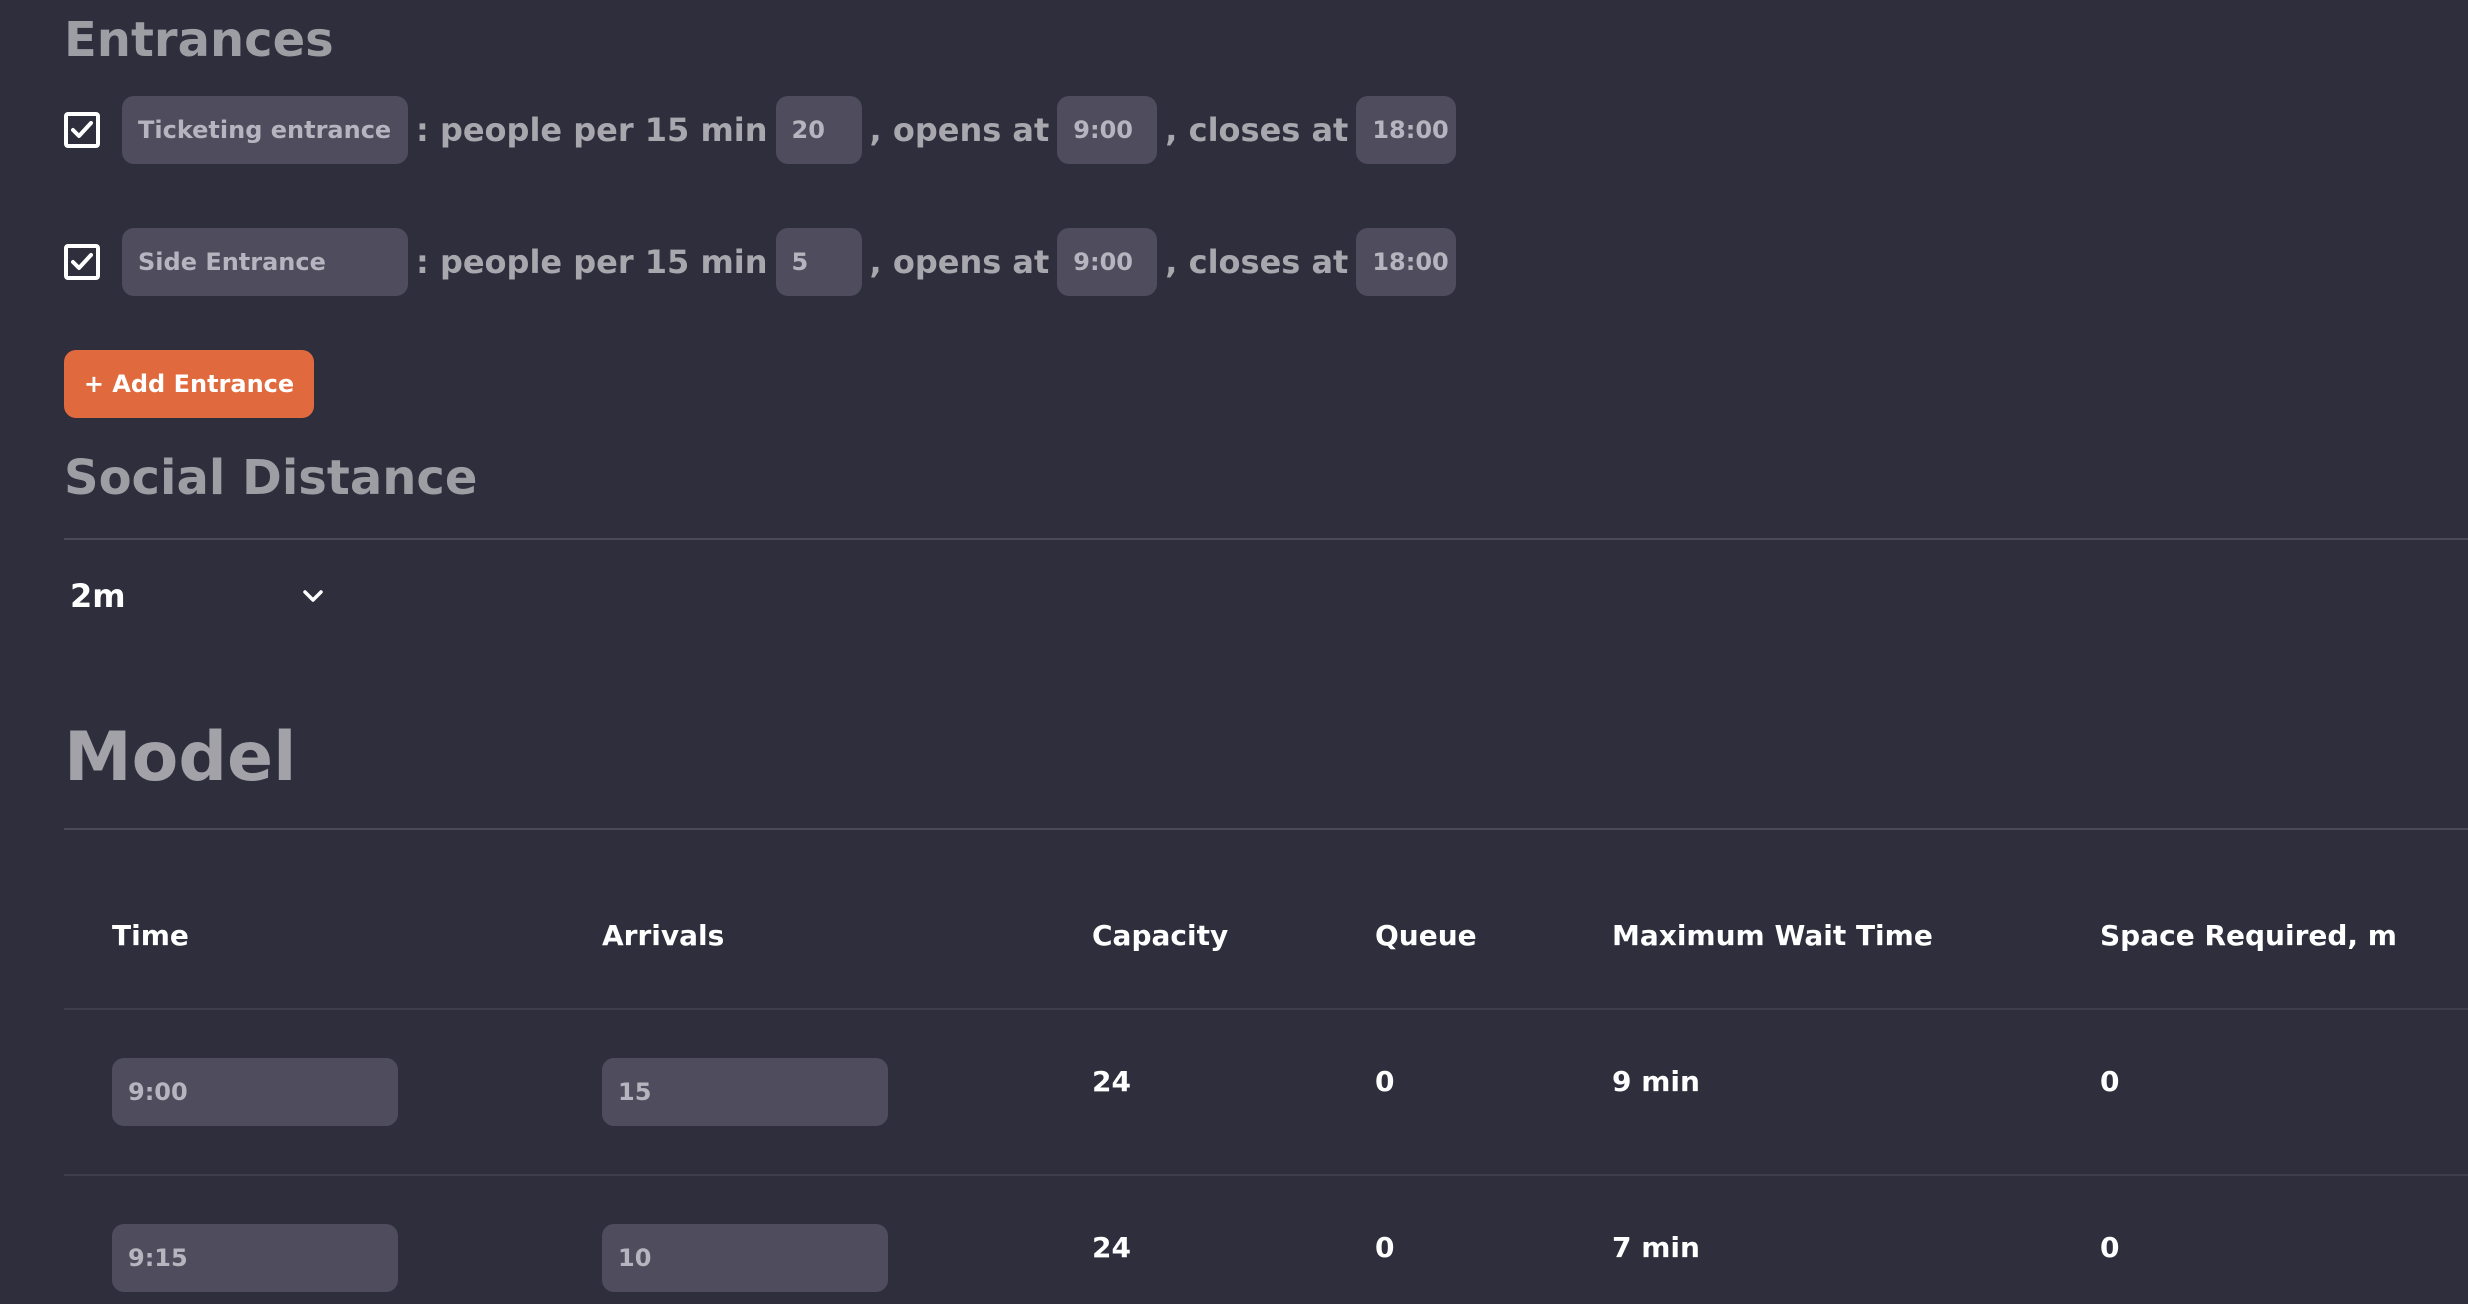 The width and height of the screenshot is (2468, 1304). What do you see at coordinates (180, 757) in the screenshot?
I see `model-heading: Model` at bounding box center [180, 757].